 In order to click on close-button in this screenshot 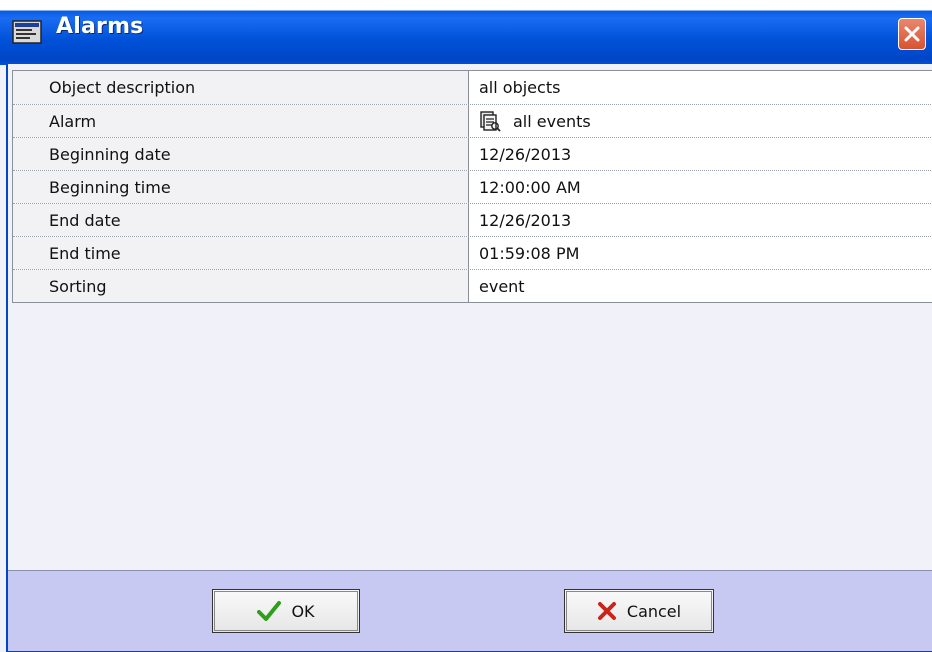, I will do `click(912, 34)`.